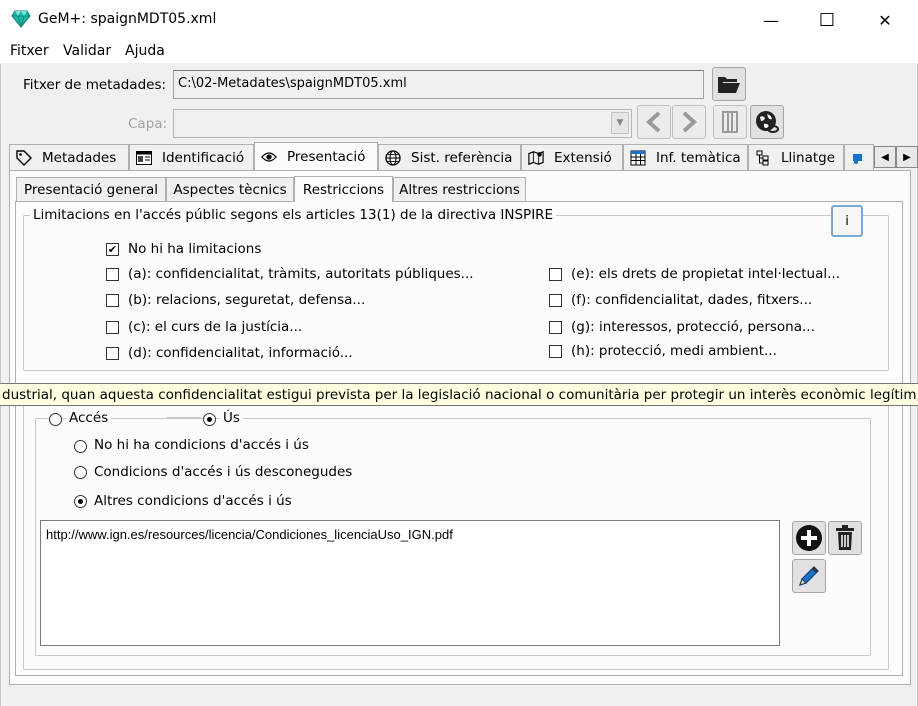 The height and width of the screenshot is (706, 918). What do you see at coordinates (269, 157) in the screenshot?
I see `eye-icon` at bounding box center [269, 157].